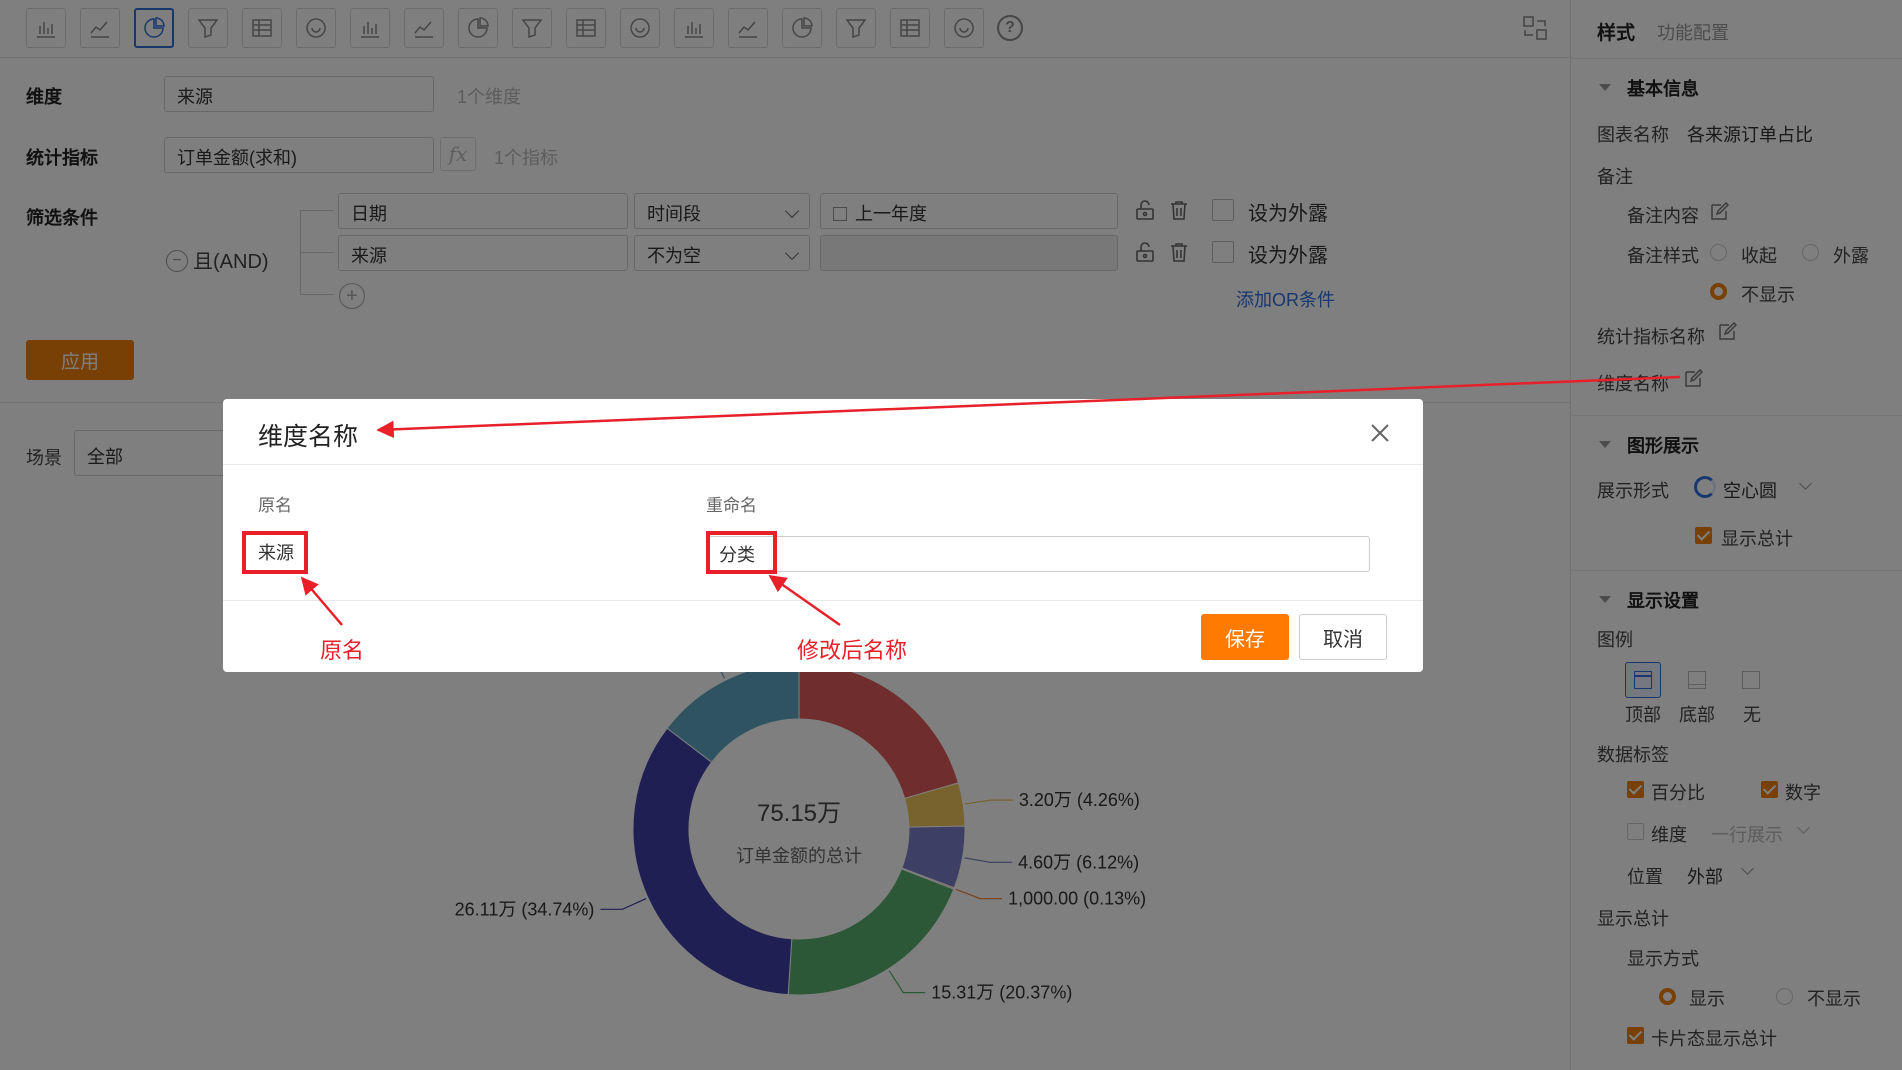  What do you see at coordinates (1380, 433) in the screenshot?
I see `close-icon` at bounding box center [1380, 433].